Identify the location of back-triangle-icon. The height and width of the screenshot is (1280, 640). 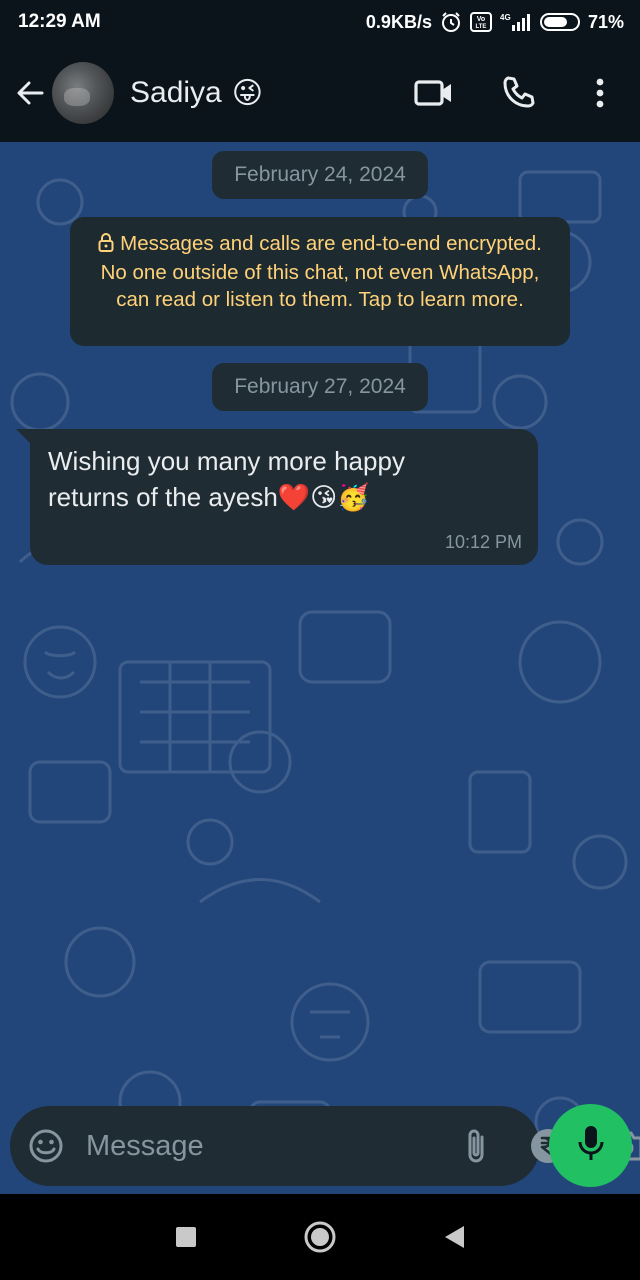
(454, 1237).